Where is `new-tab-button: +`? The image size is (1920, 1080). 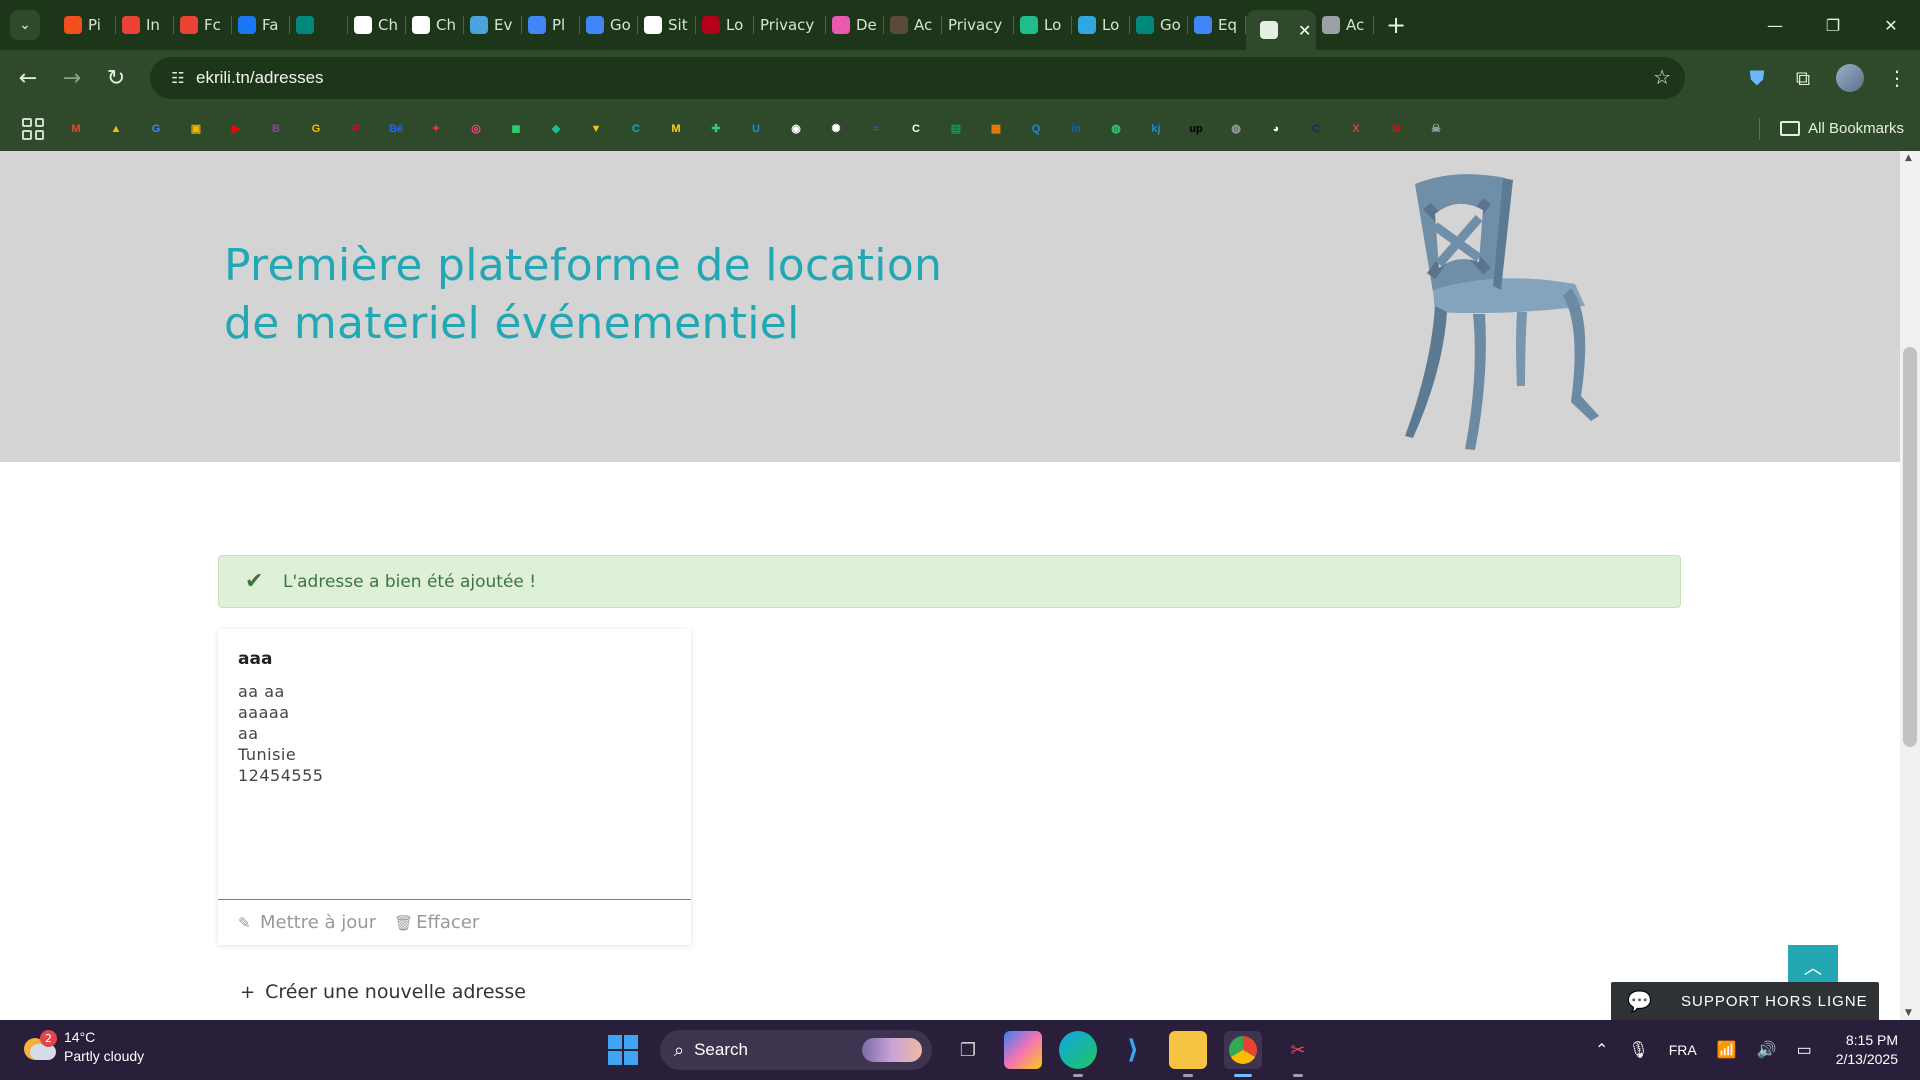 new-tab-button: + is located at coordinates (1396, 25).